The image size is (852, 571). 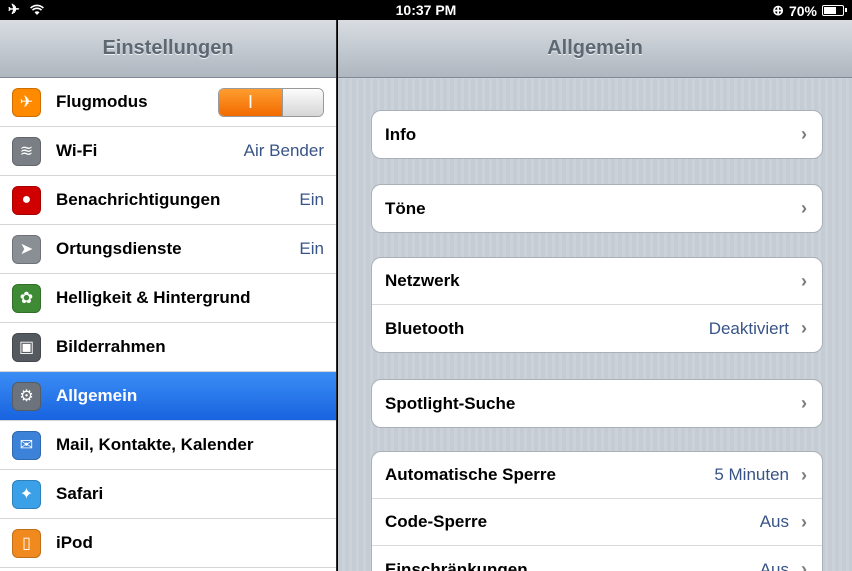 I want to click on cell-label: Info, so click(x=401, y=134).